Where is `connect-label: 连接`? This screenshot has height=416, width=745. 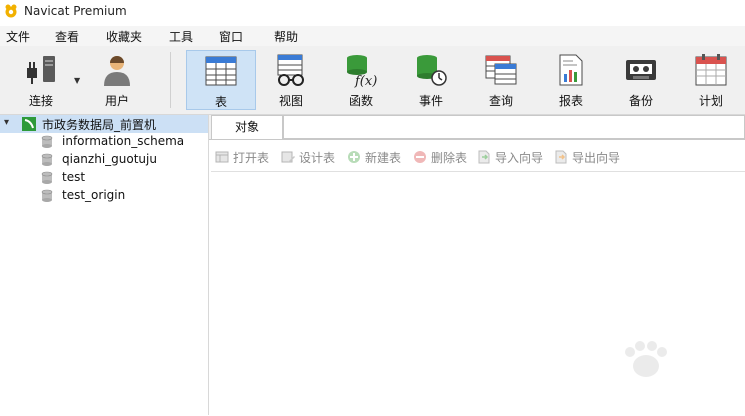
connect-label: 连接 is located at coordinates (40, 101).